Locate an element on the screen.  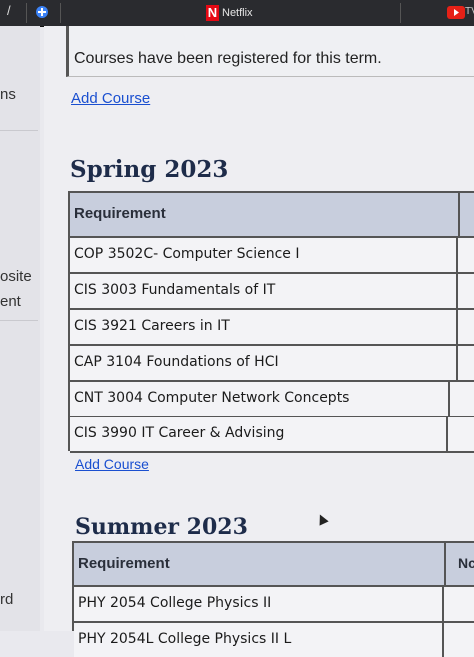
browser-tab-bar: / N Netflix TV is located at coordinates (237, 13).